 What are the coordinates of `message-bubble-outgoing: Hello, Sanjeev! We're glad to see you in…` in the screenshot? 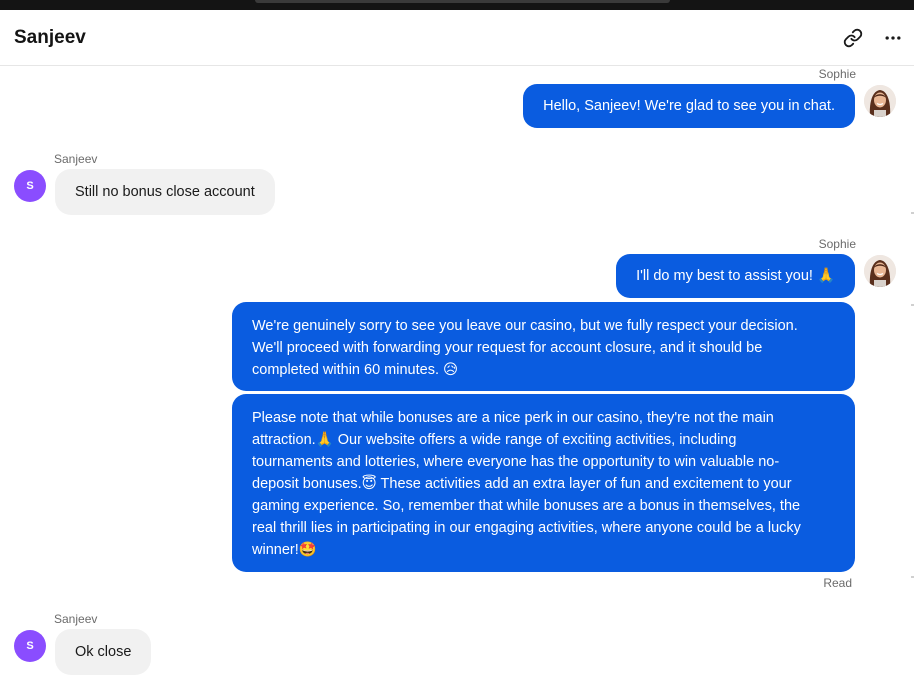 It's located at (689, 106).